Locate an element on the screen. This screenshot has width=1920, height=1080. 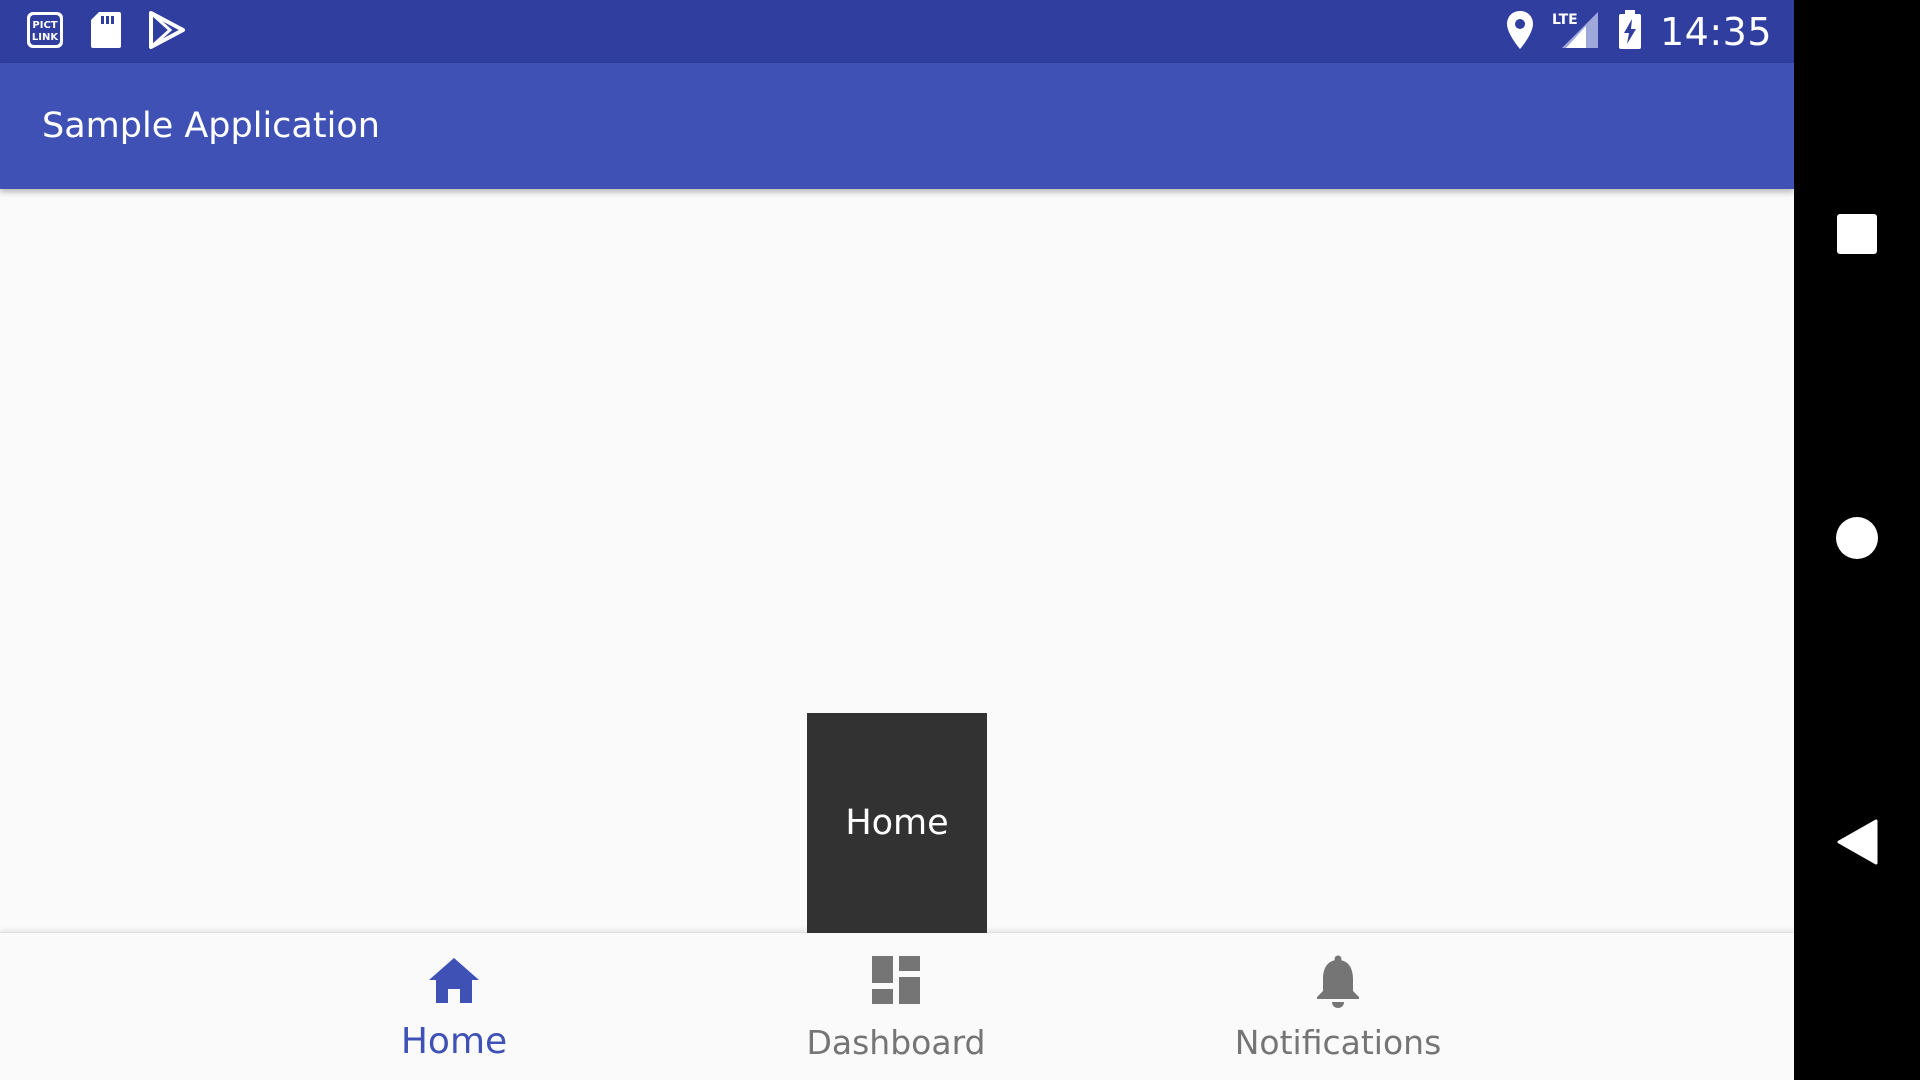
dashboard-icon is located at coordinates (896, 982).